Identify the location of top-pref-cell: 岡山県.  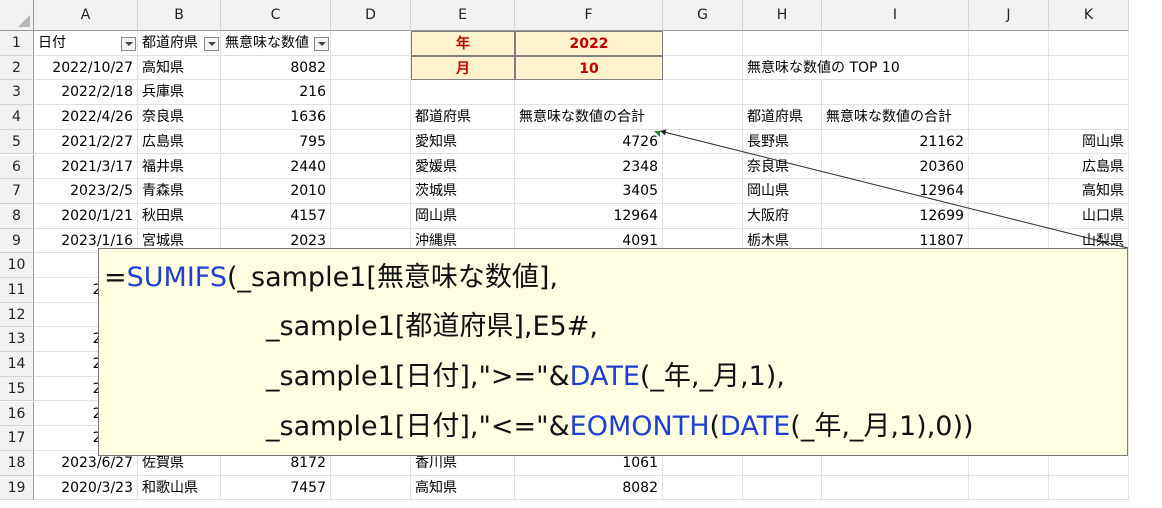
(782, 191).